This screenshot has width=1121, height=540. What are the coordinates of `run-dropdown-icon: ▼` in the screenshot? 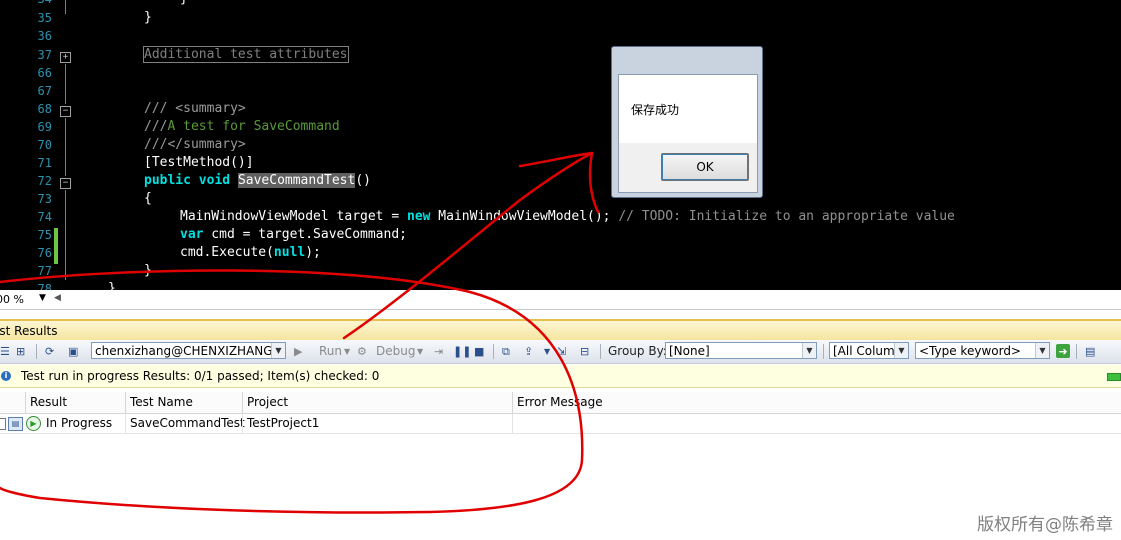 It's located at (347, 351).